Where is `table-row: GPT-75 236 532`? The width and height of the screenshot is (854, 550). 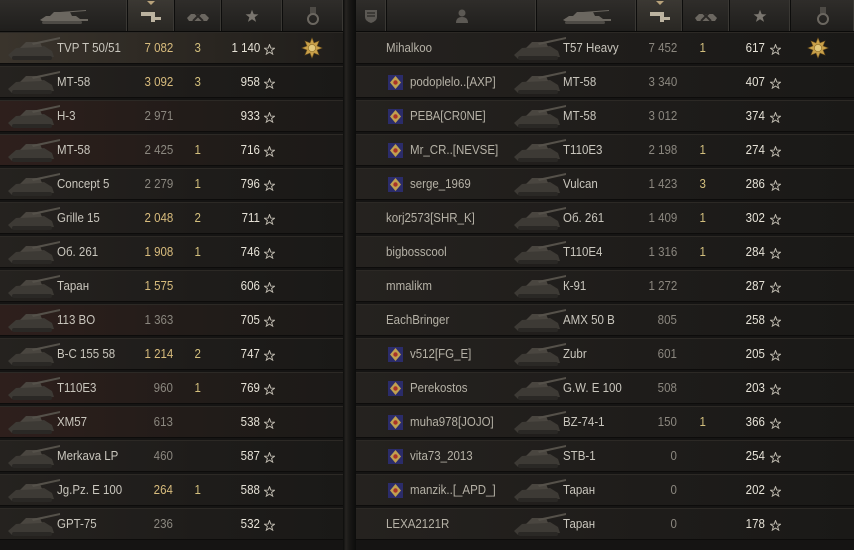
table-row: GPT-75 236 532 is located at coordinates (171, 524).